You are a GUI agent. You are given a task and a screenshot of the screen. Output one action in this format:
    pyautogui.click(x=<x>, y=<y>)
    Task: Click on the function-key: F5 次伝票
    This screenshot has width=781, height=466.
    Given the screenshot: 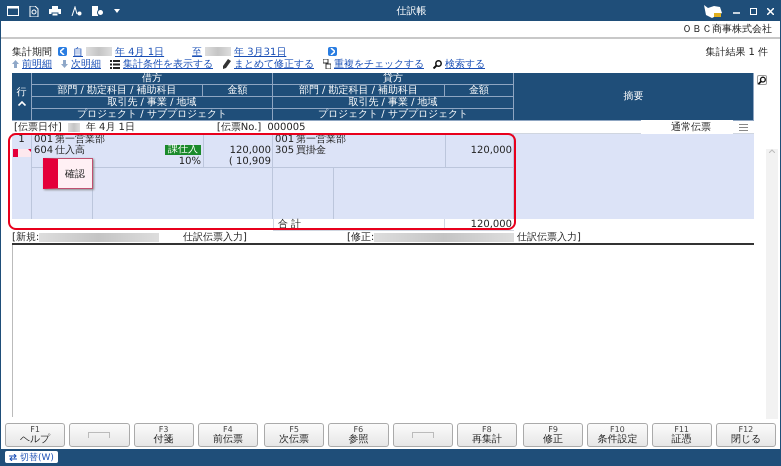 What is the action you would take?
    pyautogui.click(x=294, y=435)
    